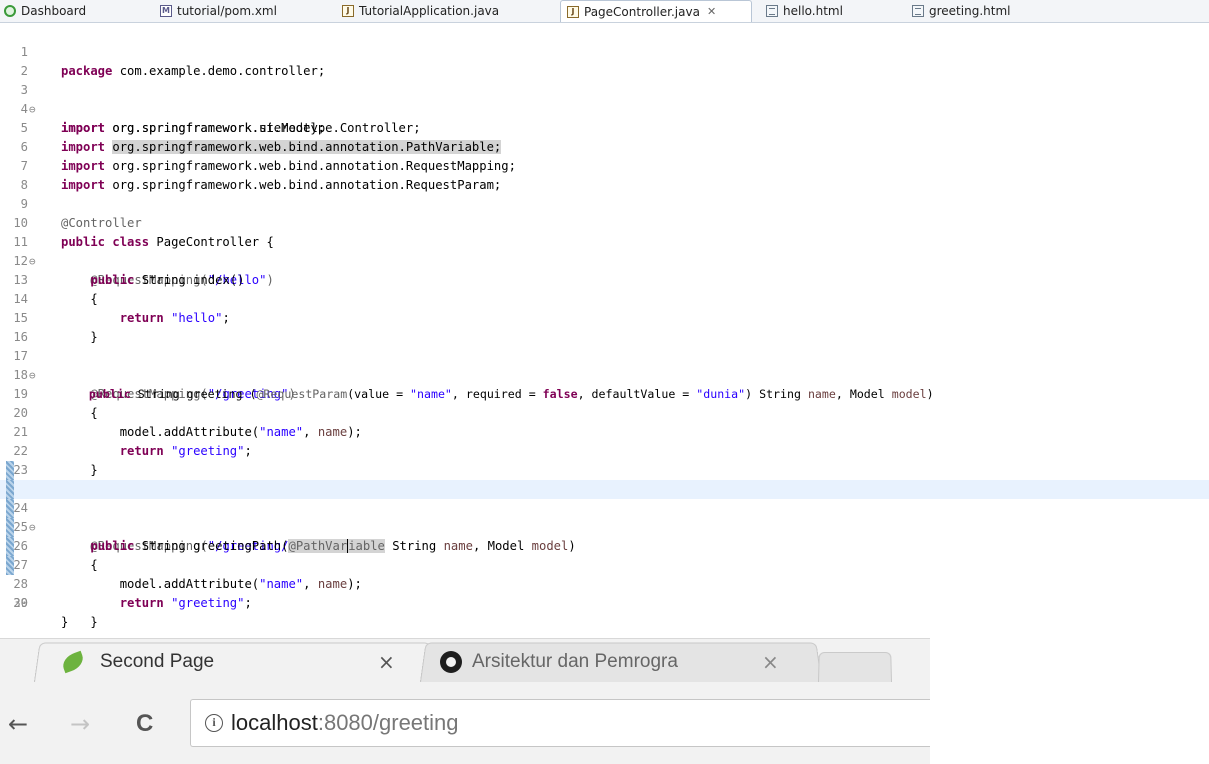 The height and width of the screenshot is (764, 1209). I want to click on code-line: 13 {, so click(604, 279).